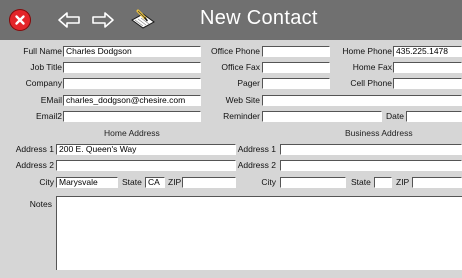 The width and height of the screenshot is (462, 278). Describe the element at coordinates (256, 149) in the screenshot. I see `business-address1-label: Address 1` at that location.